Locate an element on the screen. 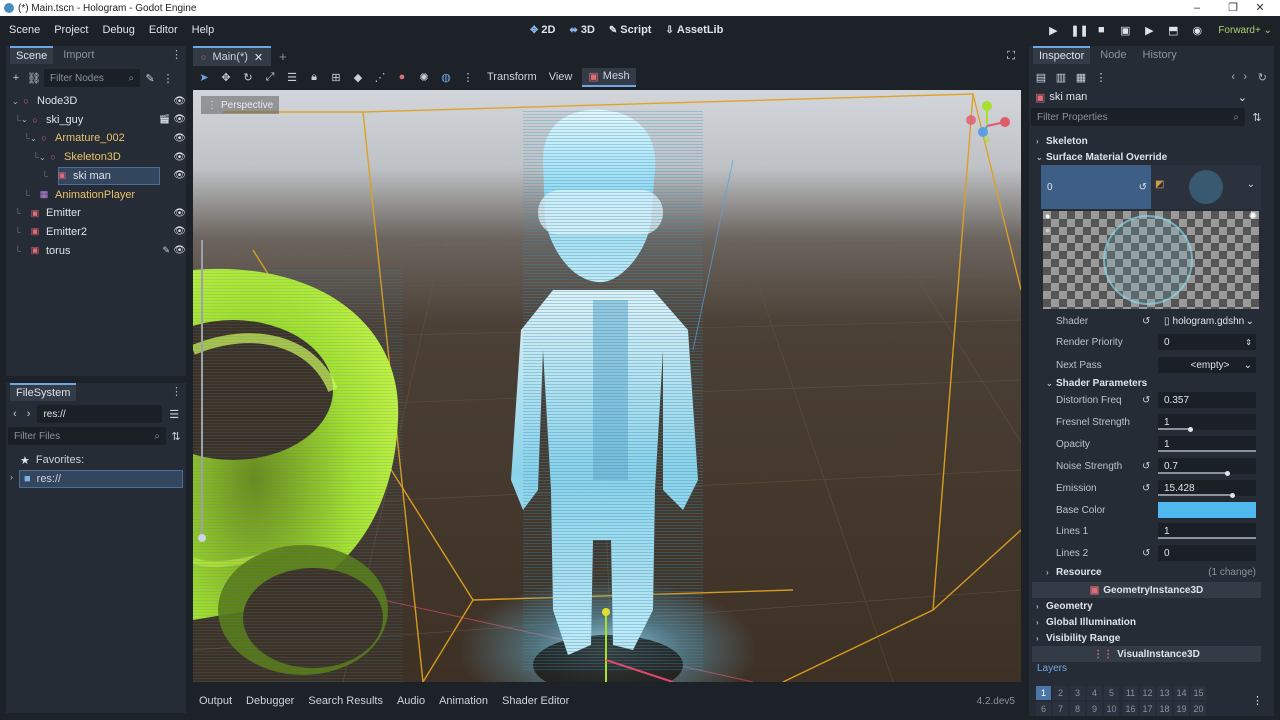 The height and width of the screenshot is (720, 1280). layer-toggle: 16 is located at coordinates (1130, 709).